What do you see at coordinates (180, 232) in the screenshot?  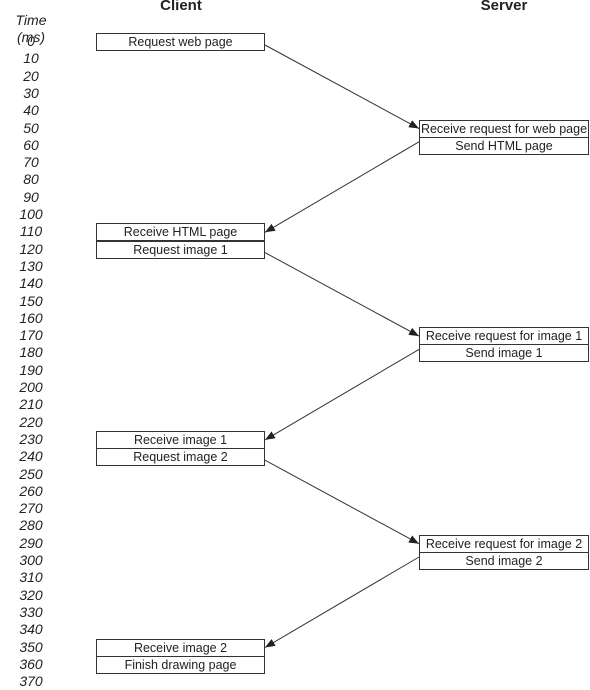 I see `client-event-box: Receive HTML page` at bounding box center [180, 232].